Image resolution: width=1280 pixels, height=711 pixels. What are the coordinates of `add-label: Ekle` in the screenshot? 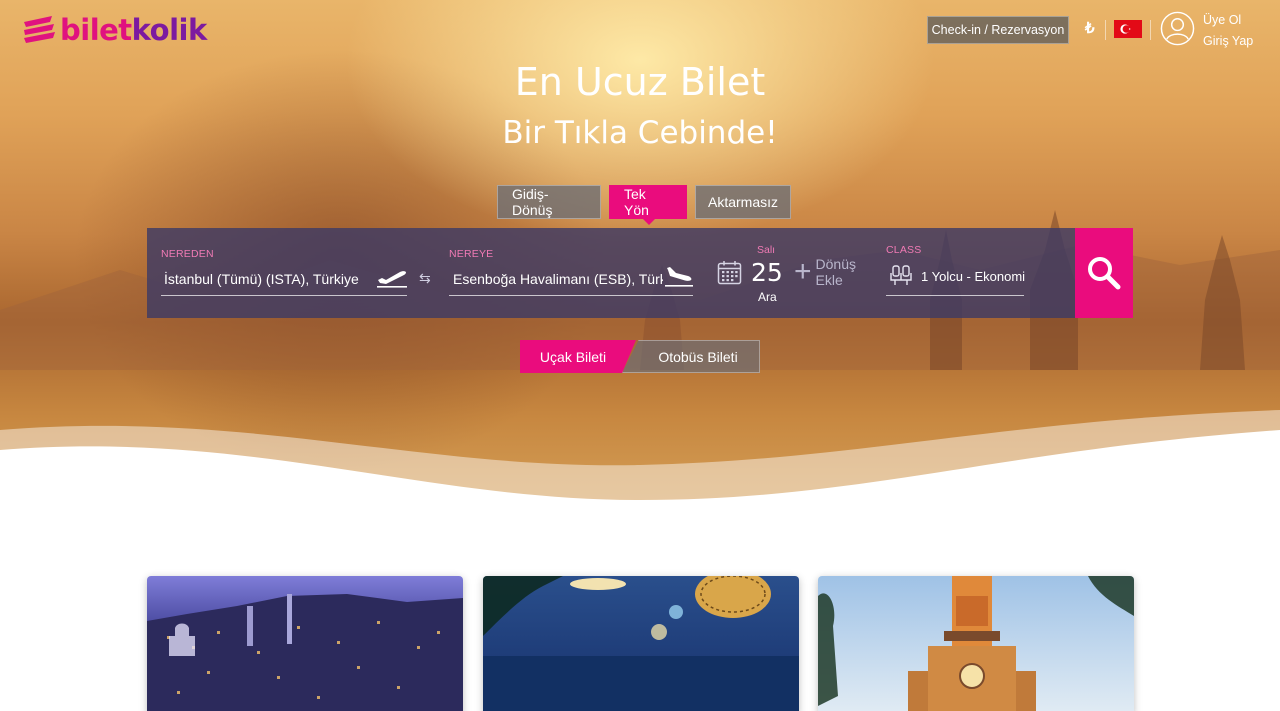 It's located at (829, 280).